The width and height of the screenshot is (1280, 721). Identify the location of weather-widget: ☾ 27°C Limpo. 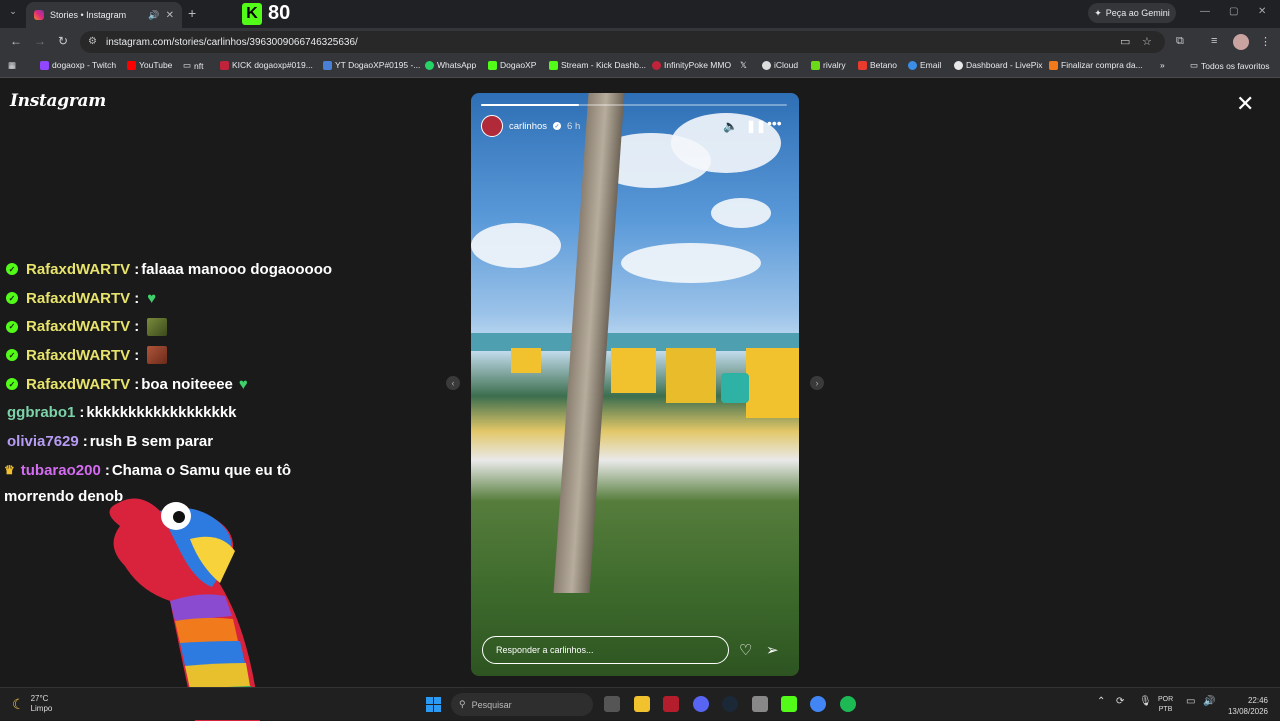
(32, 704).